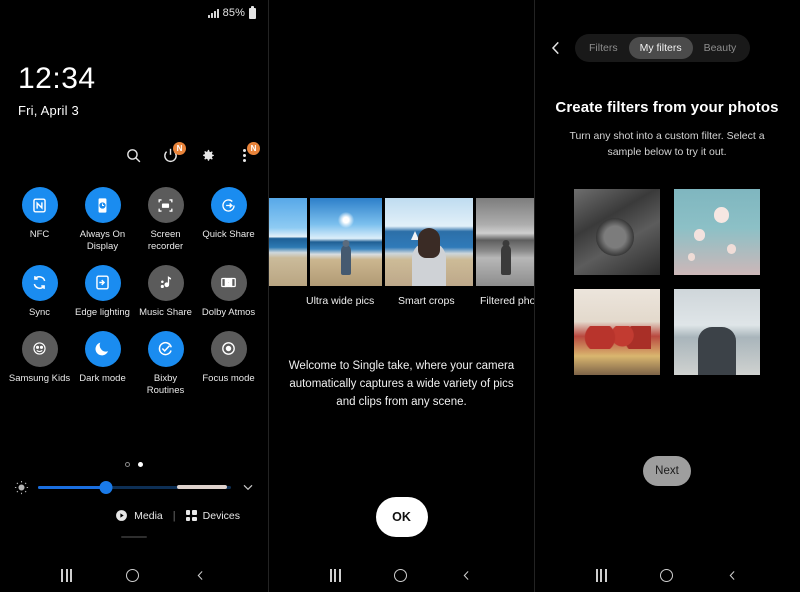  What do you see at coordinates (21, 487) in the screenshot?
I see `brightness-icon` at bounding box center [21, 487].